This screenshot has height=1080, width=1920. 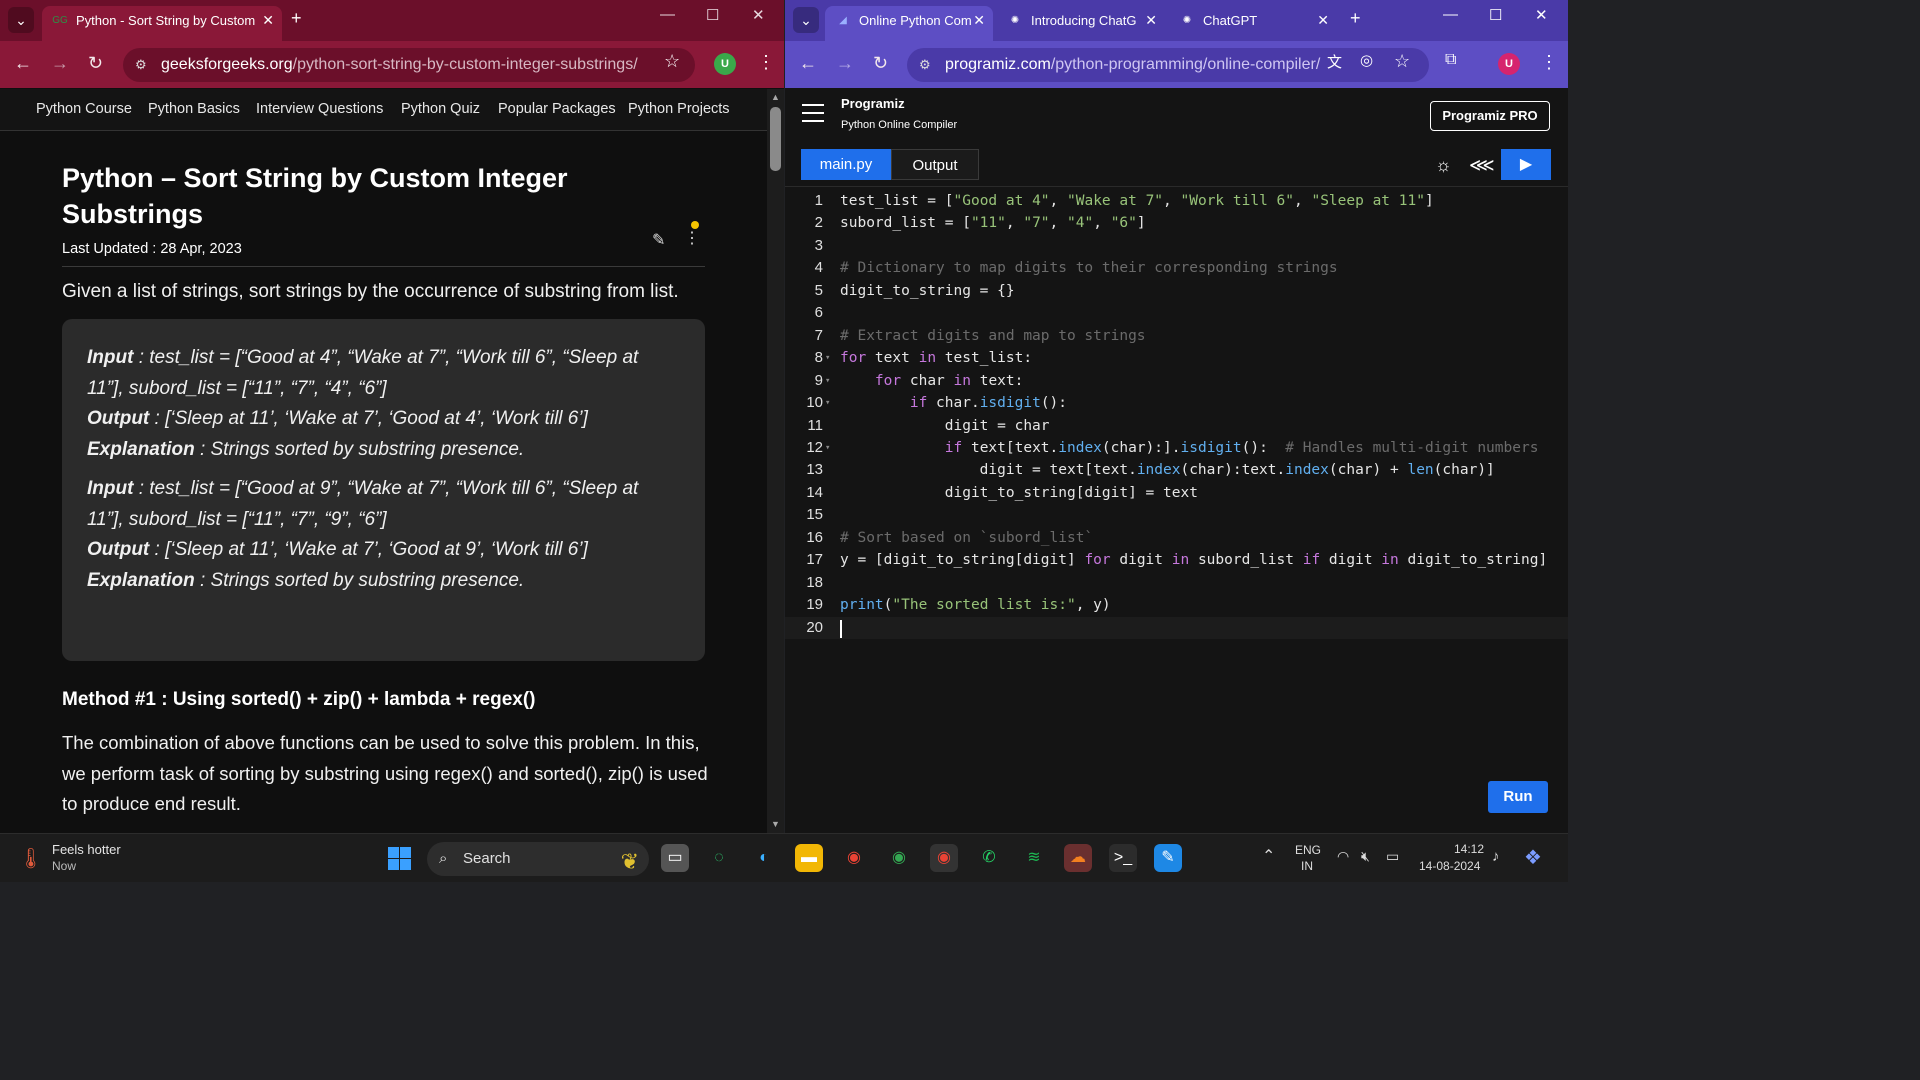 What do you see at coordinates (1176, 583) in the screenshot?
I see `code-line: 18` at bounding box center [1176, 583].